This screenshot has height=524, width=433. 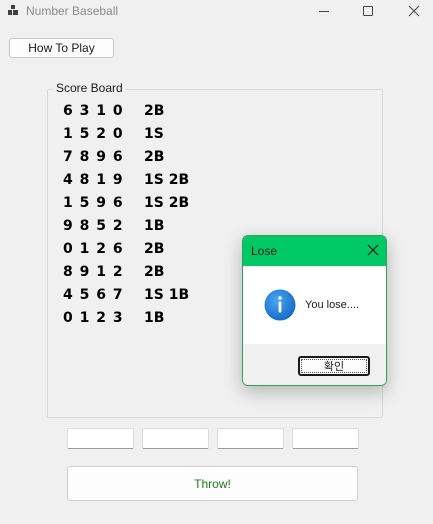 What do you see at coordinates (93, 249) in the screenshot?
I see `score-guess: 0 1 2 6` at bounding box center [93, 249].